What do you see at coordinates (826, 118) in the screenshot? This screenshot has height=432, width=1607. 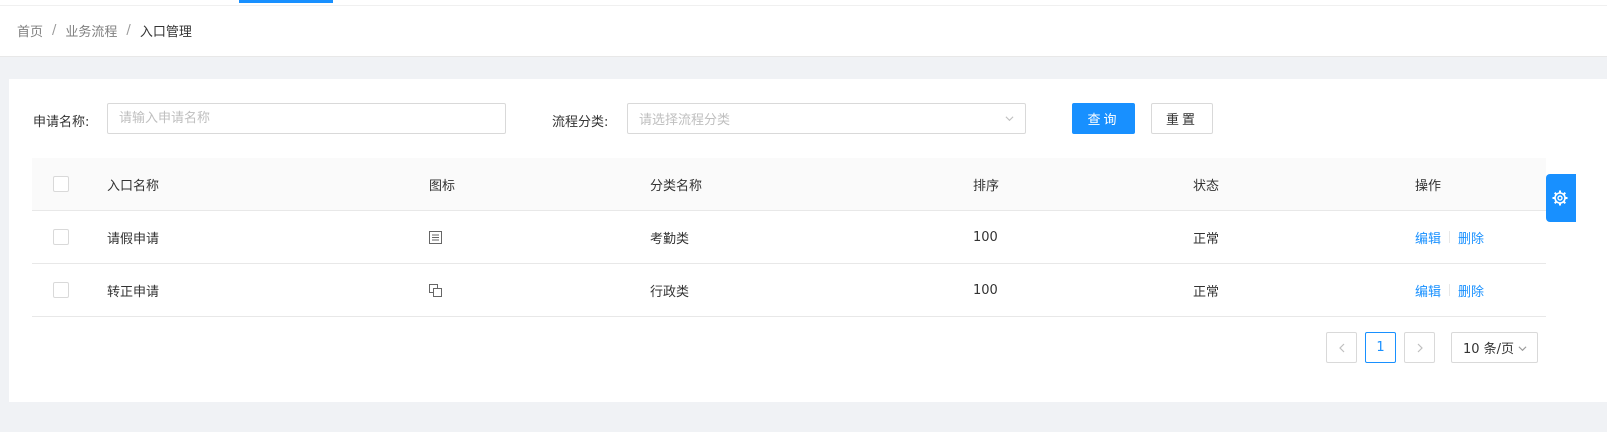 I see `process-category-select: 请选择流程分类` at bounding box center [826, 118].